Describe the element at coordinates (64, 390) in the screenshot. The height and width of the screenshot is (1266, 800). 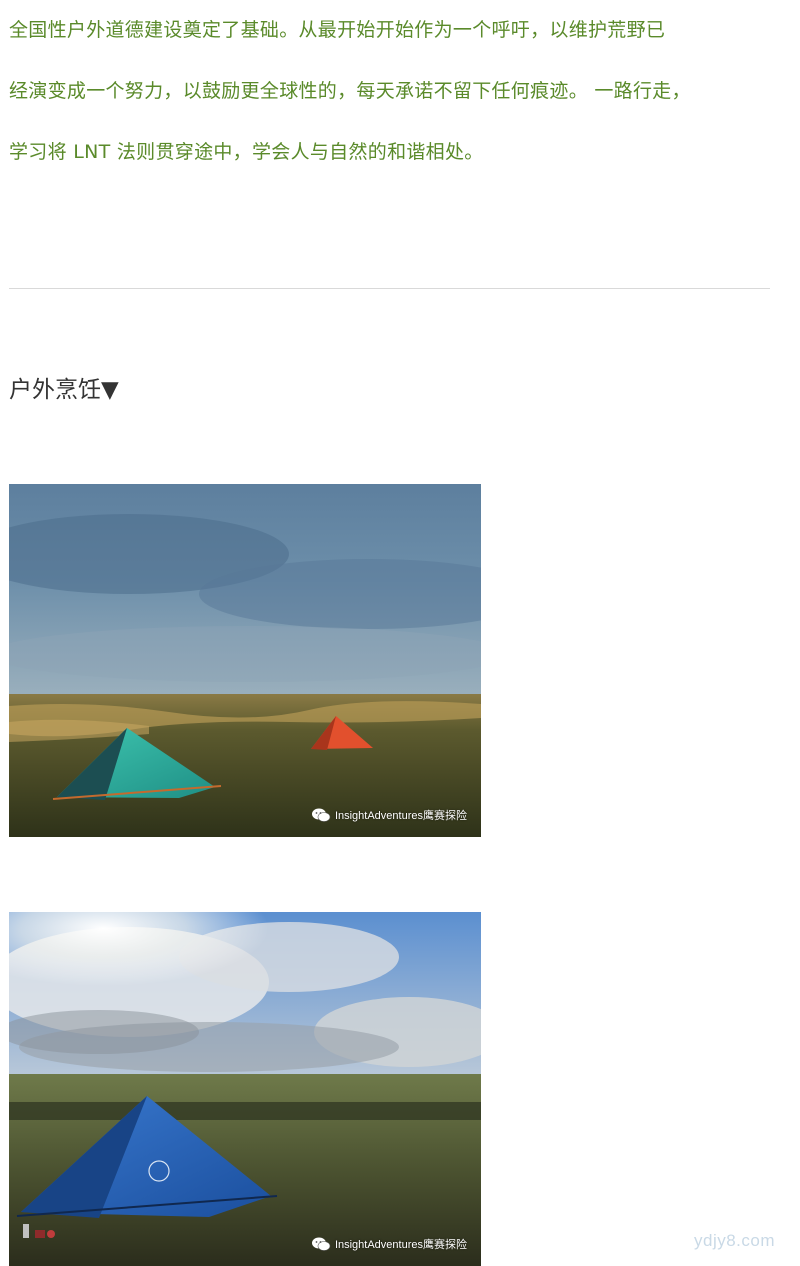
I see `section-heading: 户外烹饪▼` at that location.